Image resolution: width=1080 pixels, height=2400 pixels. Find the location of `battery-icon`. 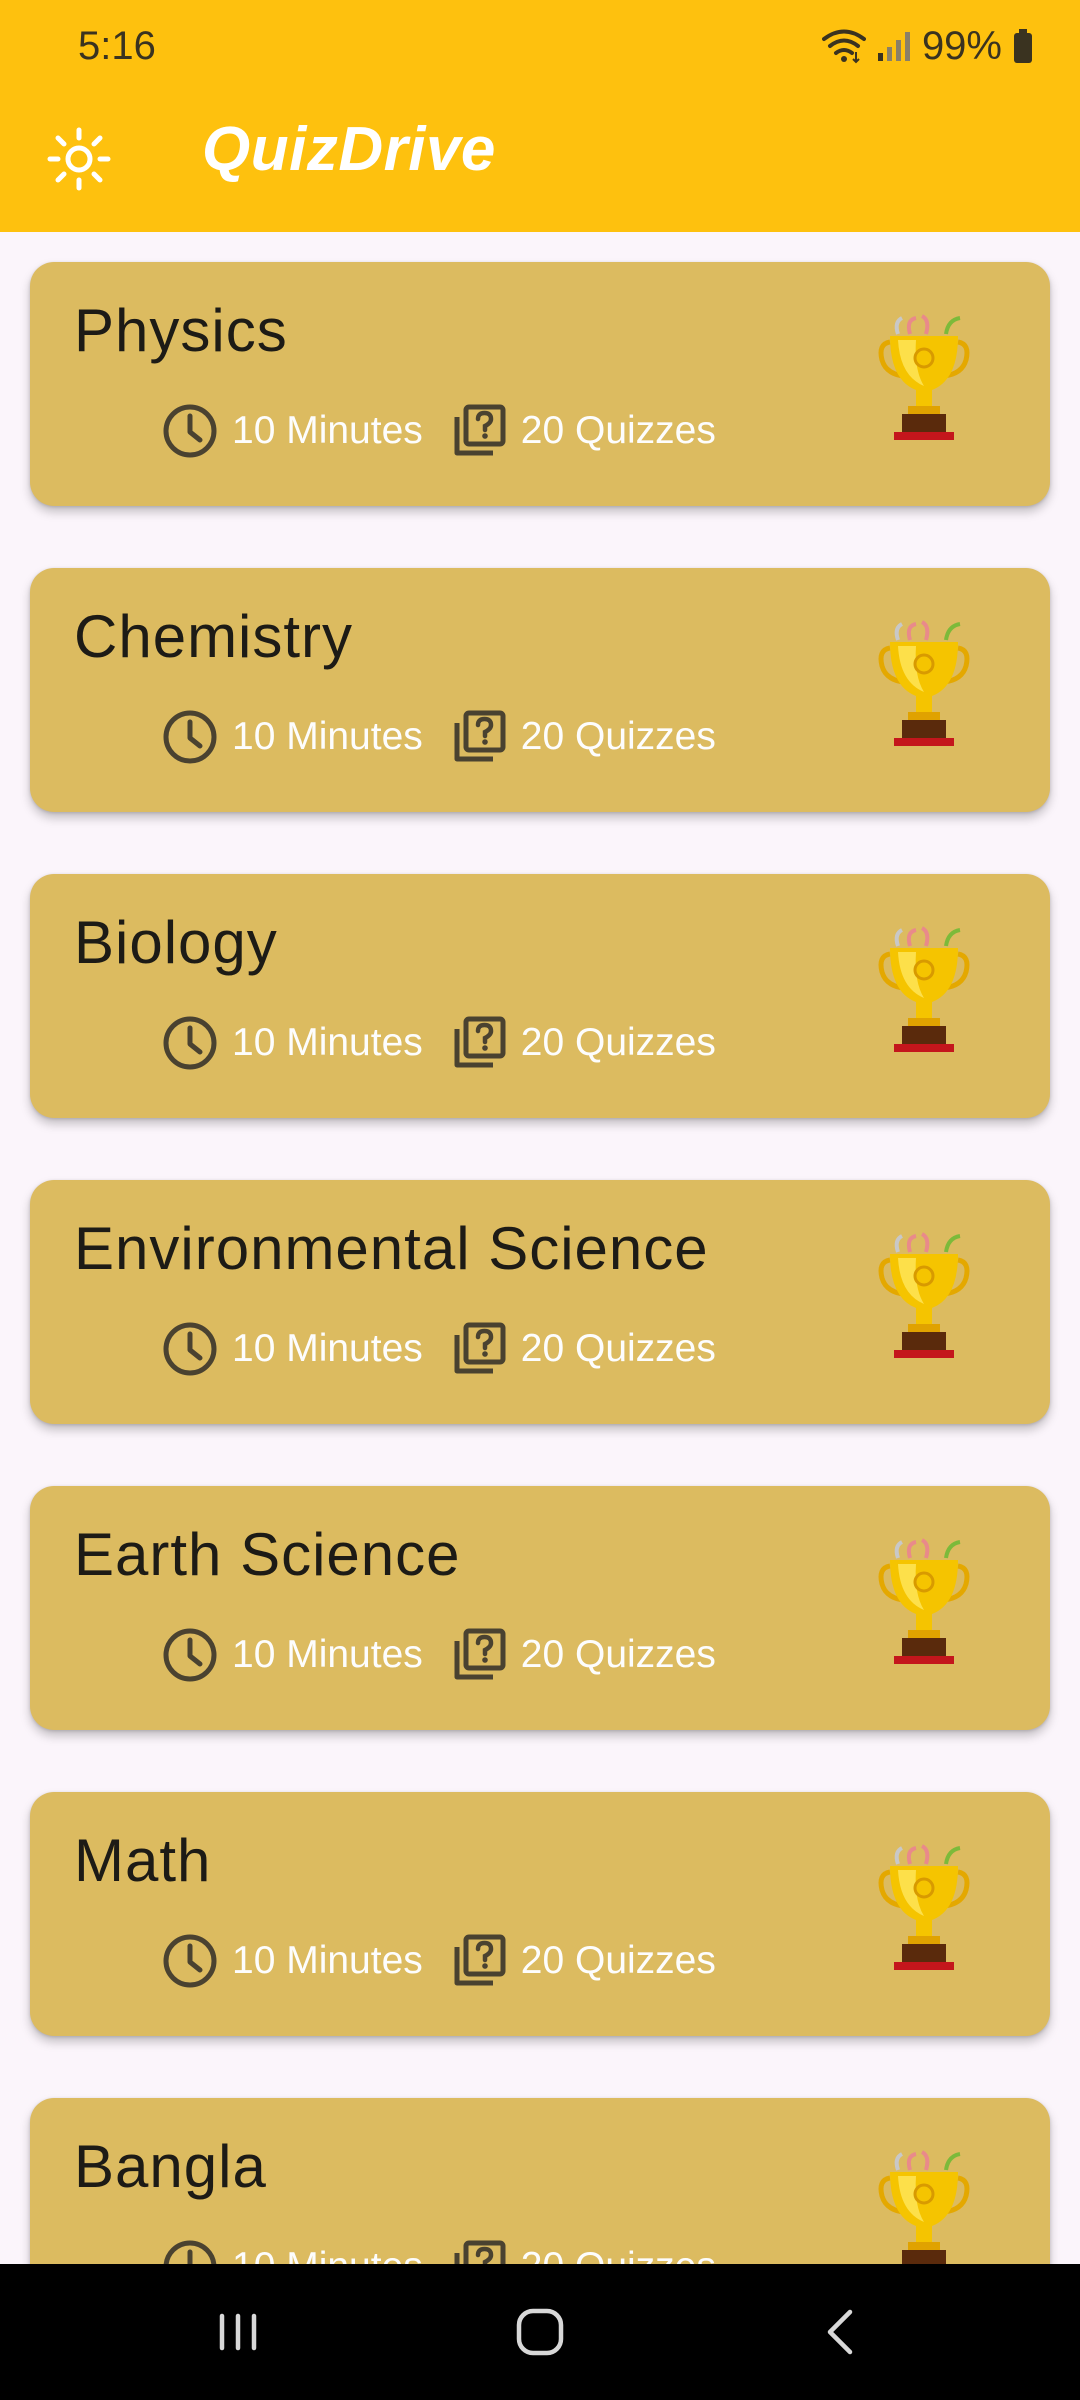

battery-icon is located at coordinates (1023, 46).